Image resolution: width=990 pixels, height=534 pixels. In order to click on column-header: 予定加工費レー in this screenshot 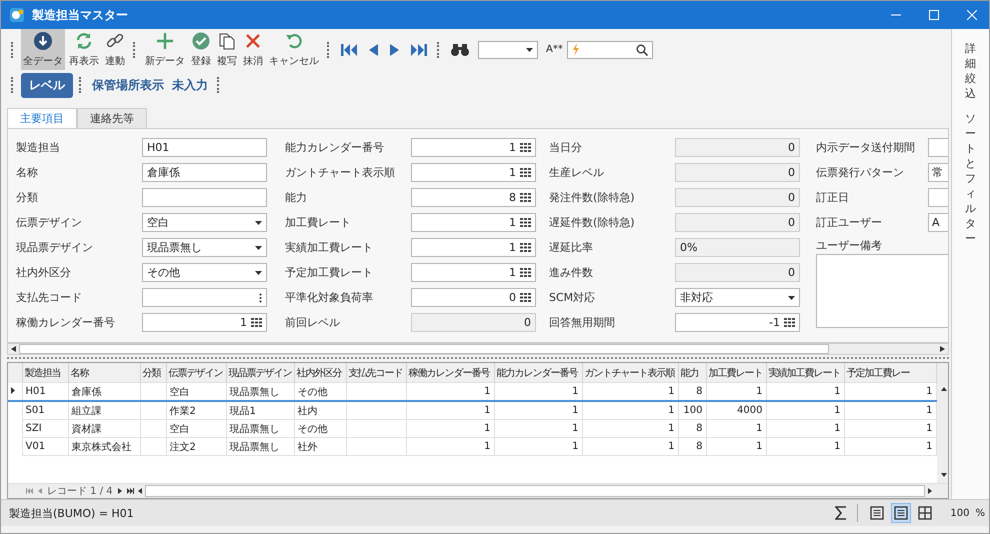, I will do `click(890, 373)`.